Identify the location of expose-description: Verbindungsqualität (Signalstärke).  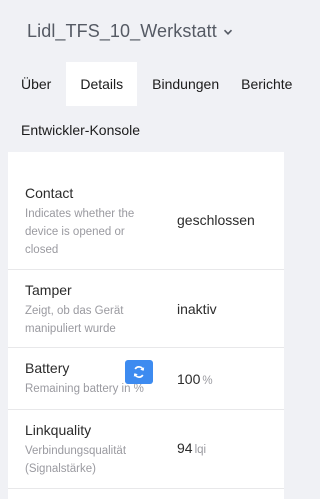
(76, 460).